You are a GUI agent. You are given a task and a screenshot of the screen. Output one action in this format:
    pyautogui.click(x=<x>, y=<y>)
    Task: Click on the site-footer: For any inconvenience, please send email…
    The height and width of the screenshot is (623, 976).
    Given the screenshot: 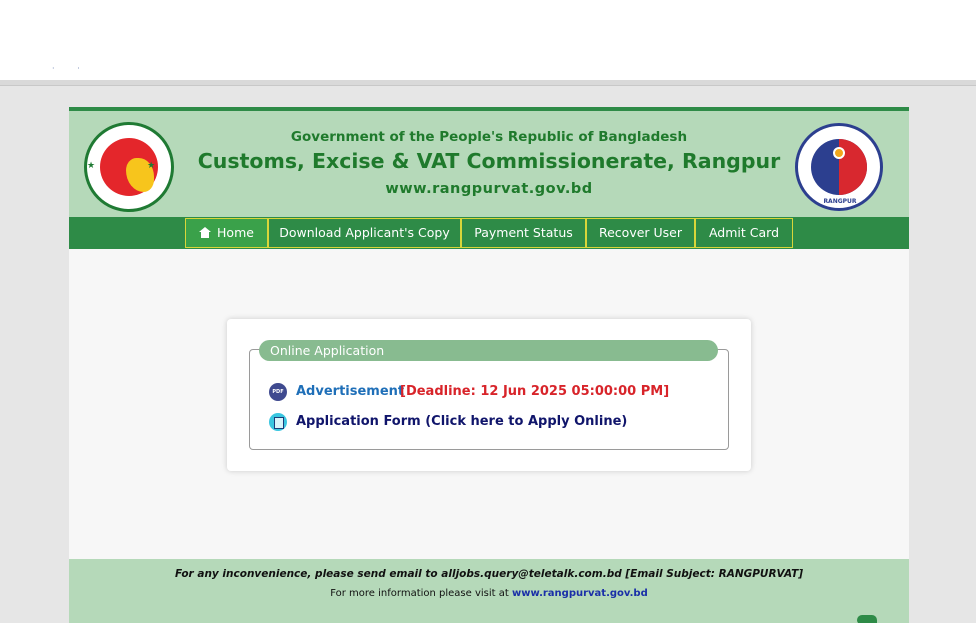 What is the action you would take?
    pyautogui.click(x=489, y=591)
    